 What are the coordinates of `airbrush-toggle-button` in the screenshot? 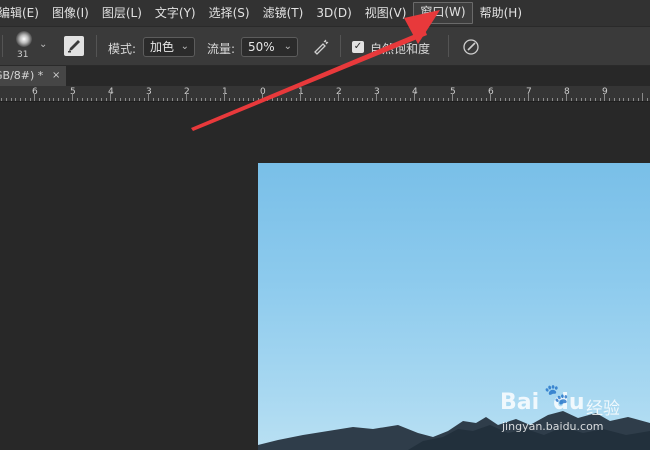 It's located at (321, 47).